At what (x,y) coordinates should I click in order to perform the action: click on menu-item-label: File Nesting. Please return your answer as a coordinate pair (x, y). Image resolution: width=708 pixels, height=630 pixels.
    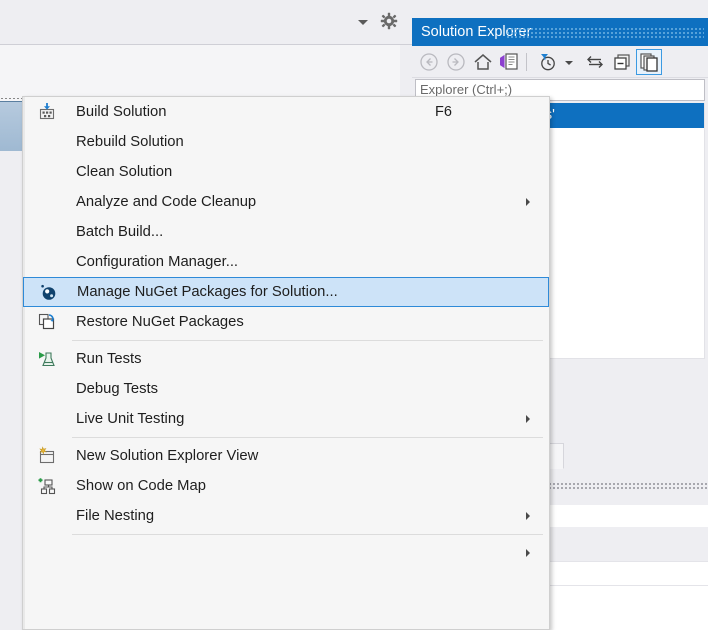
    Looking at the image, I should click on (115, 516).